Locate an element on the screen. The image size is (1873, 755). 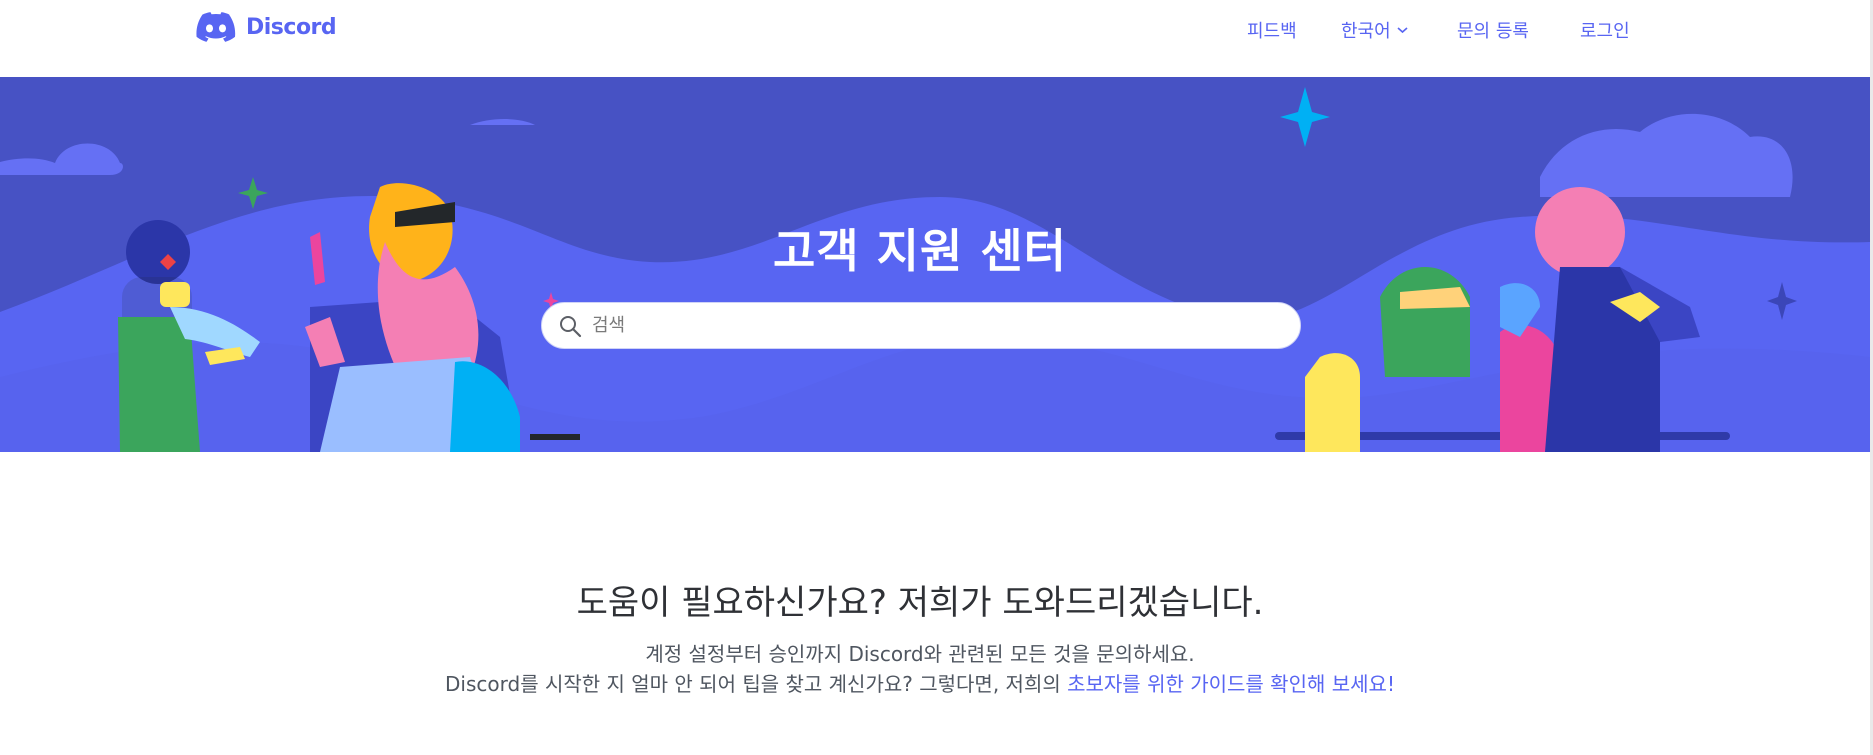
nav-language-label: 한국어 is located at coordinates (1366, 31).